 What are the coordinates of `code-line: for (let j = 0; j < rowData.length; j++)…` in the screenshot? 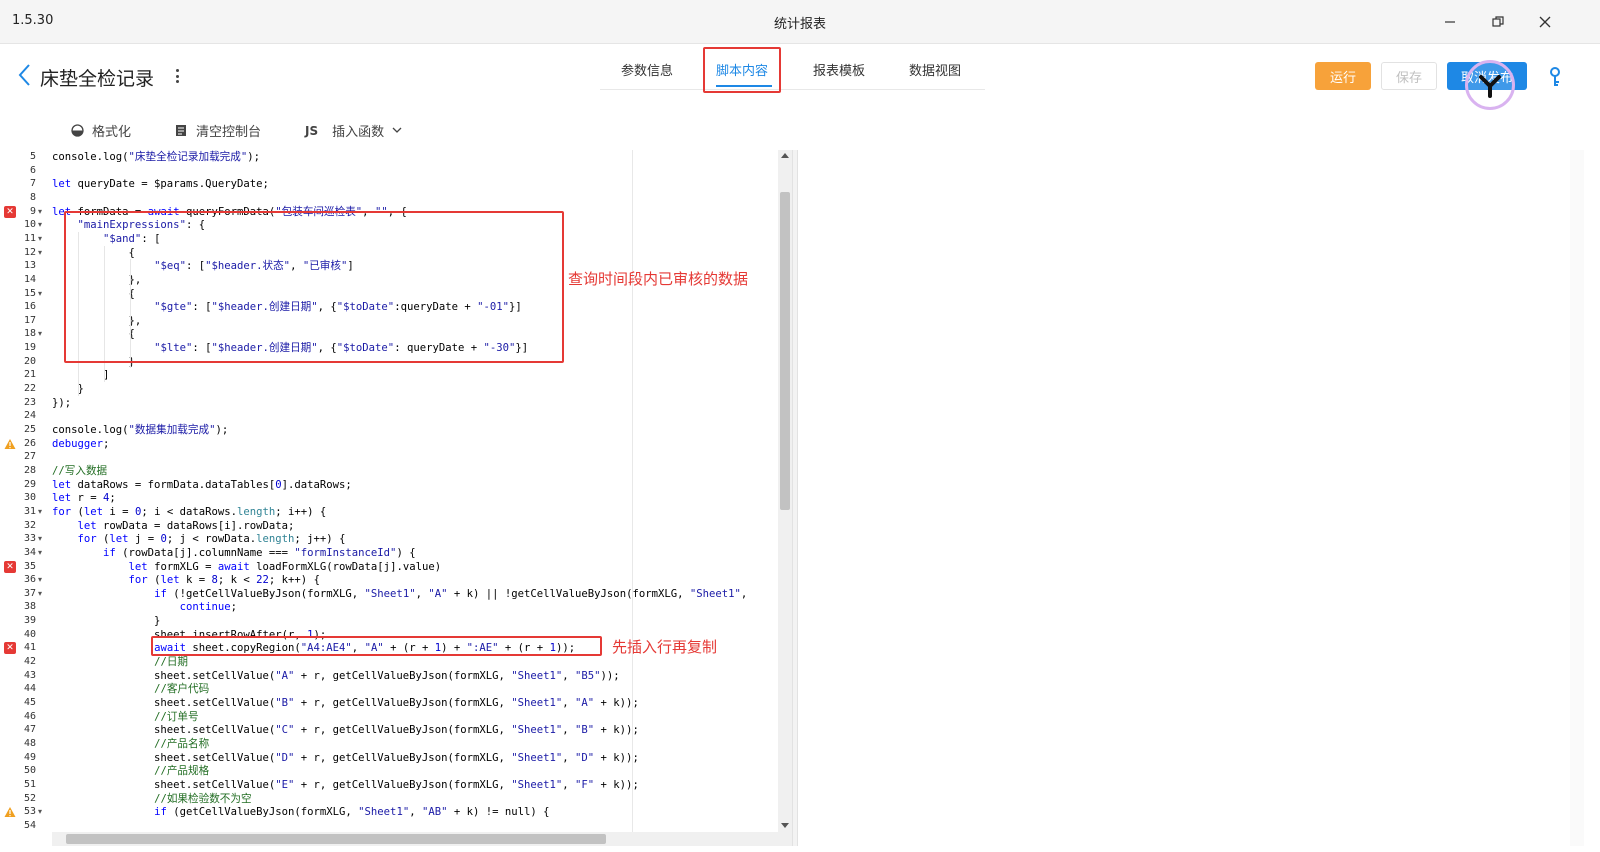 It's located at (199, 539).